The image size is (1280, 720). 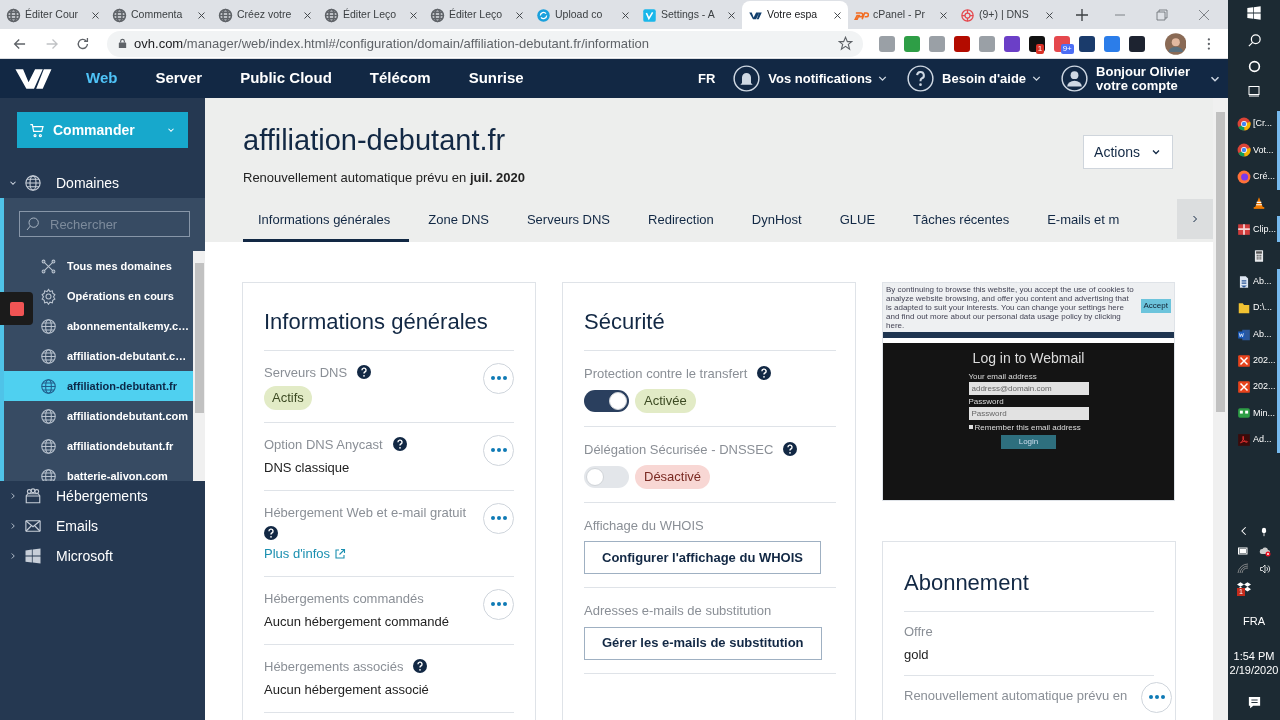 What do you see at coordinates (34, 78) in the screenshot?
I see `logo-icon` at bounding box center [34, 78].